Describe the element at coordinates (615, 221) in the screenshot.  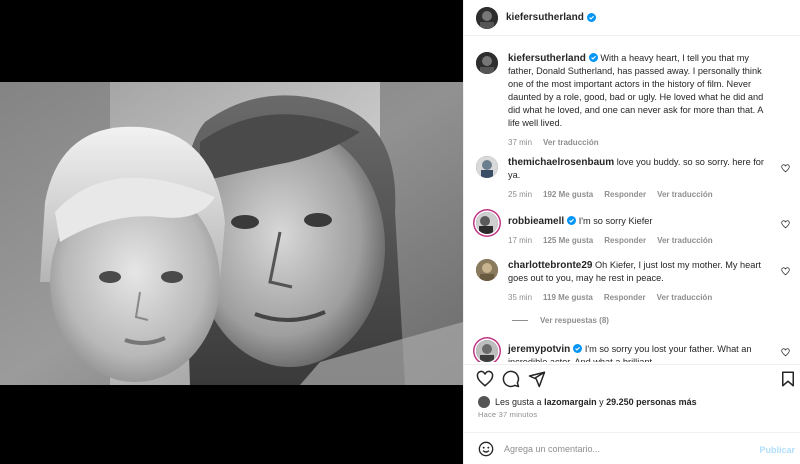
I see `comment-text: I'm so sorry Kiefer` at that location.